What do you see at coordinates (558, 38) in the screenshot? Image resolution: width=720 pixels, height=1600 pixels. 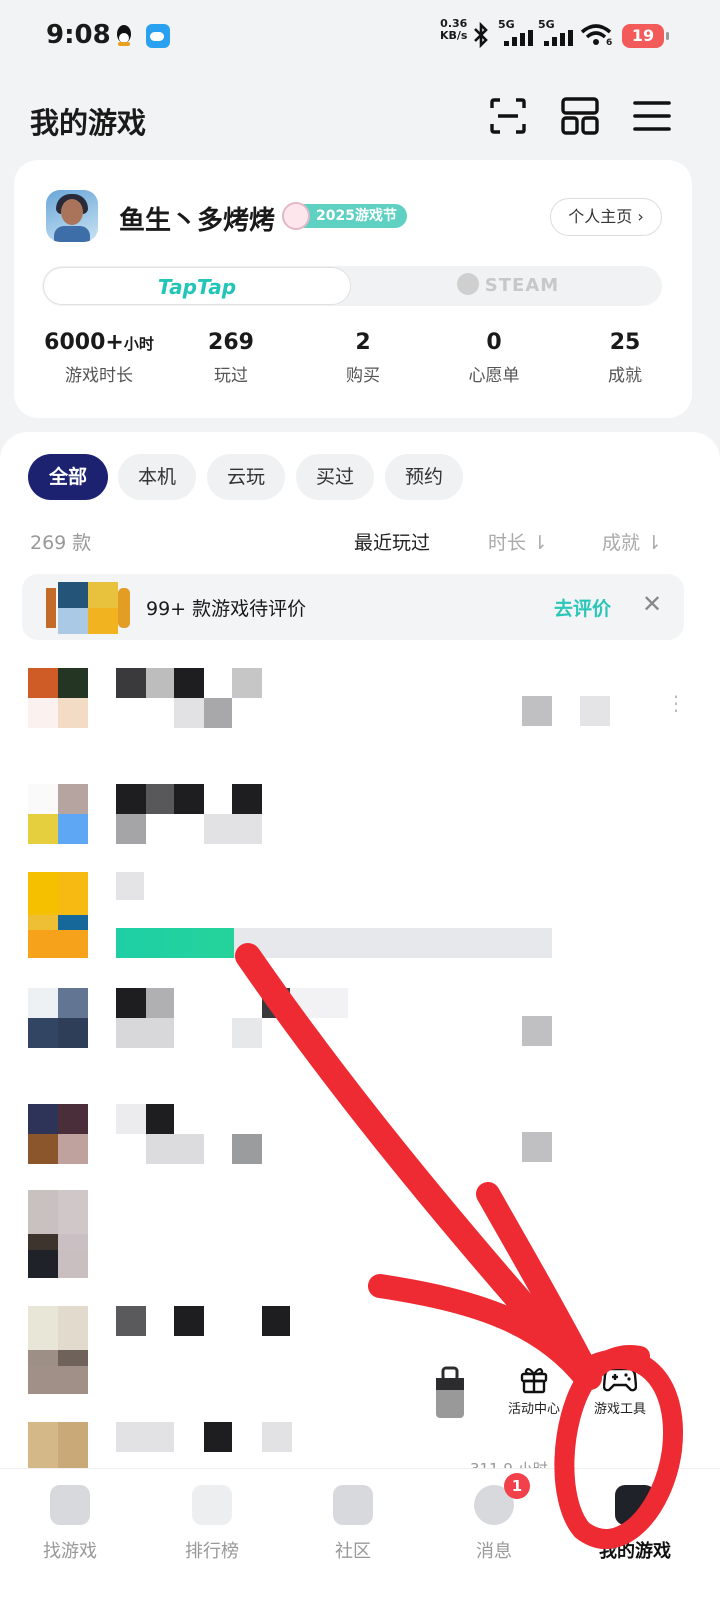 I see `signal2-icon` at bounding box center [558, 38].